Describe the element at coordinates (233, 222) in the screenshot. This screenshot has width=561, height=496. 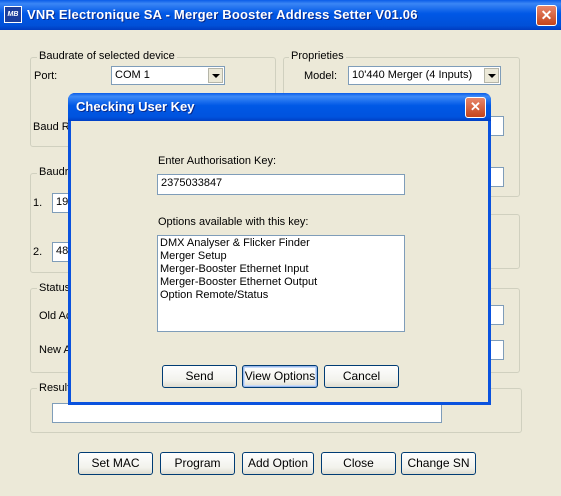
I see `options-available-label: Options available with this key:` at that location.